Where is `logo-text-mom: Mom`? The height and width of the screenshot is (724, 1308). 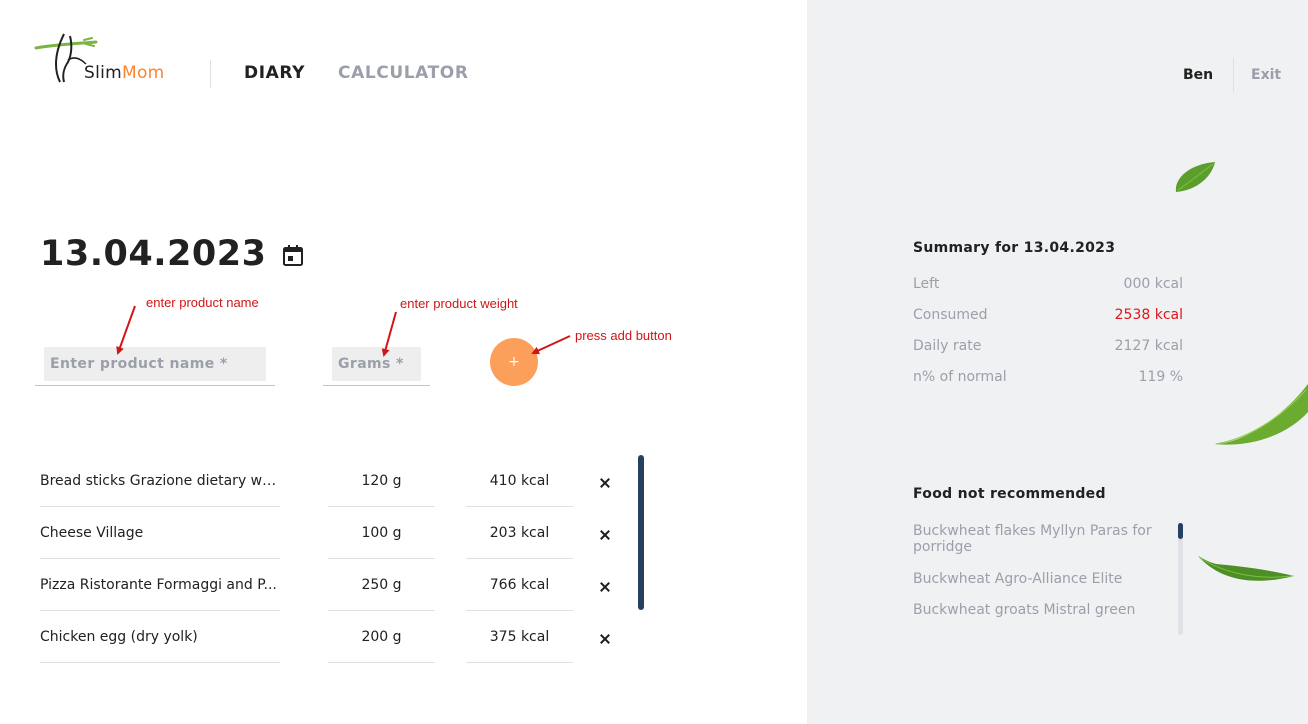 logo-text-mom: Mom is located at coordinates (143, 73).